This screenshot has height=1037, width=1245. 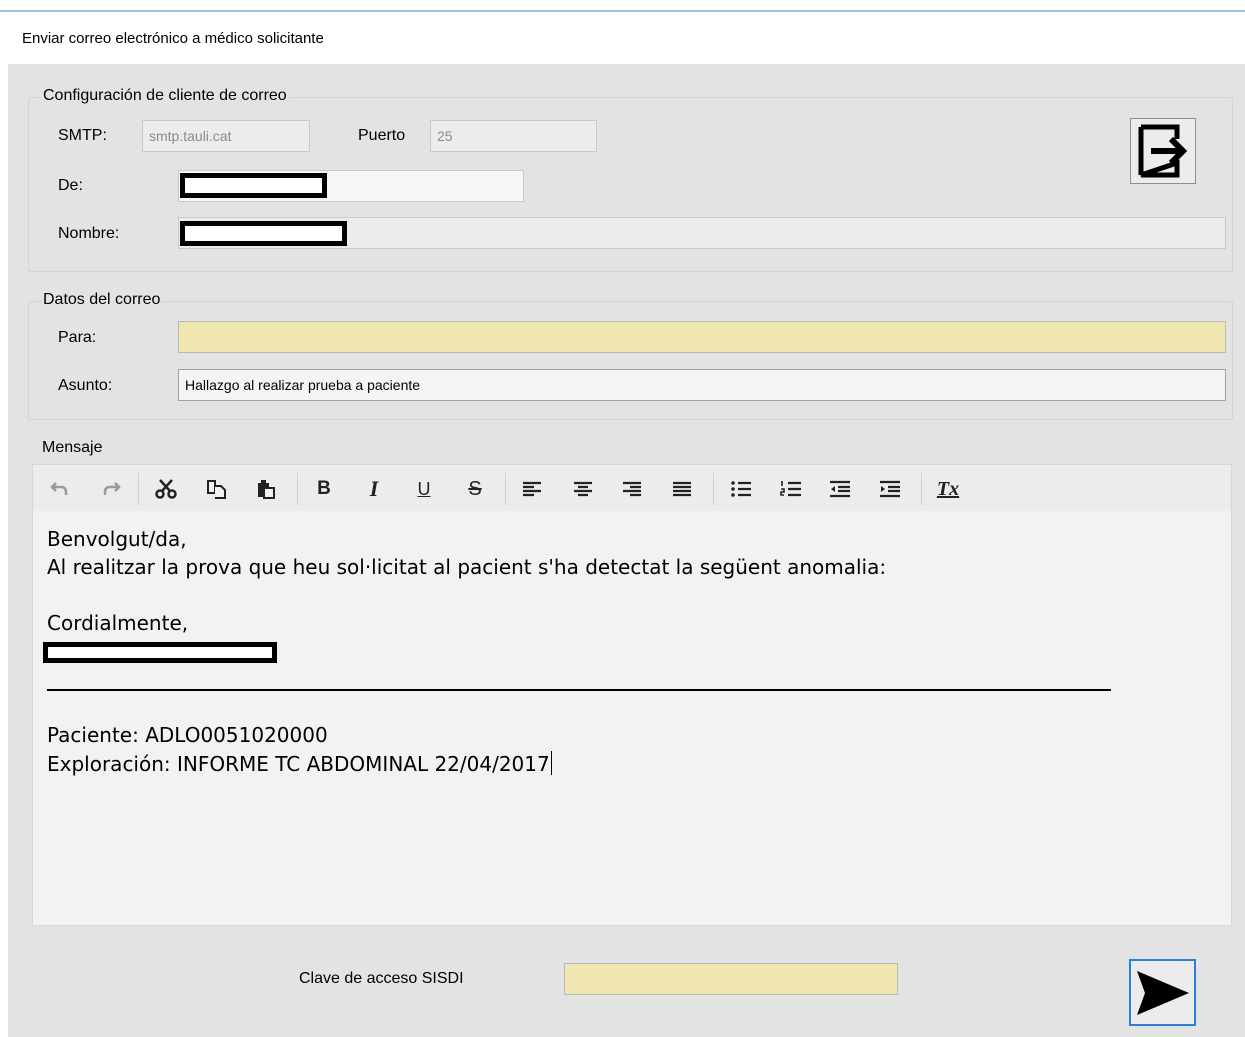 I want to click on bulleted-list-icon, so click(x=741, y=489).